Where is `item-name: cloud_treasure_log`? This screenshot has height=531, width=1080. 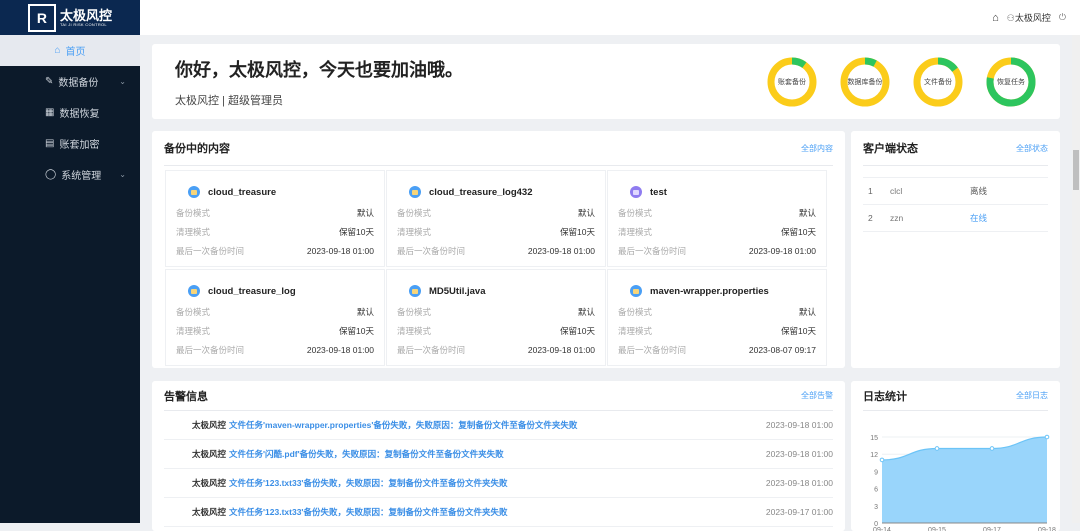
item-name: cloud_treasure_log is located at coordinates (252, 291).